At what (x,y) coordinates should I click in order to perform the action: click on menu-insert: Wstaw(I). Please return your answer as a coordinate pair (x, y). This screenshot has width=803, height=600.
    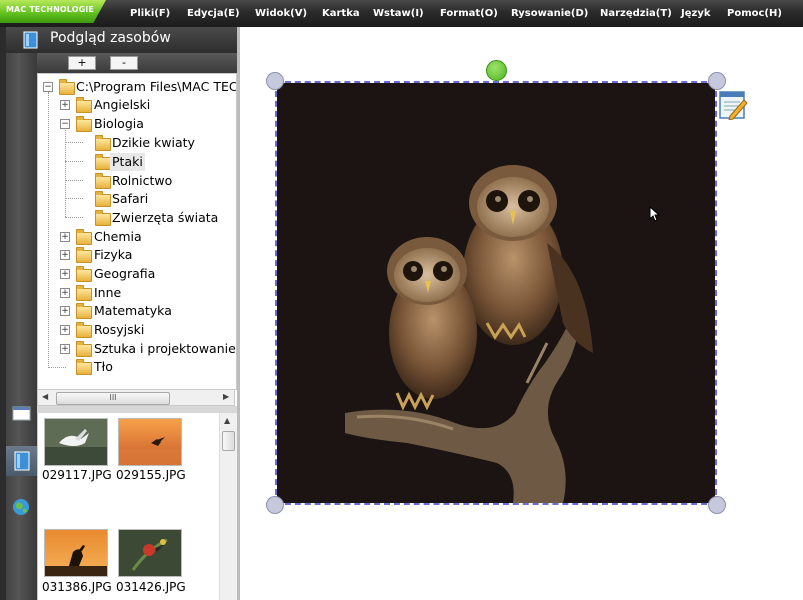
    Looking at the image, I should click on (398, 13).